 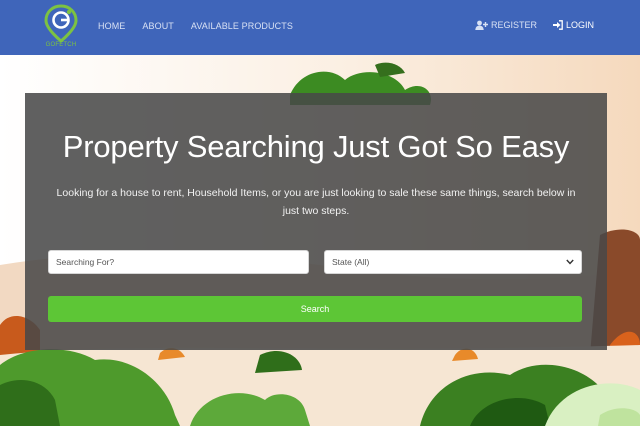 I want to click on chevron-down-icon, so click(x=570, y=262).